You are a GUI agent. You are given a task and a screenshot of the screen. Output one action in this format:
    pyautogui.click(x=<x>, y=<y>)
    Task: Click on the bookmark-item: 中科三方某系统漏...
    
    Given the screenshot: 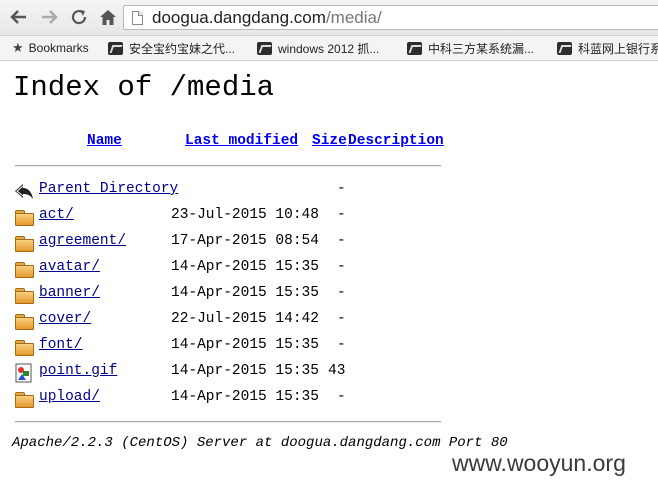 What is the action you would take?
    pyautogui.click(x=470, y=48)
    